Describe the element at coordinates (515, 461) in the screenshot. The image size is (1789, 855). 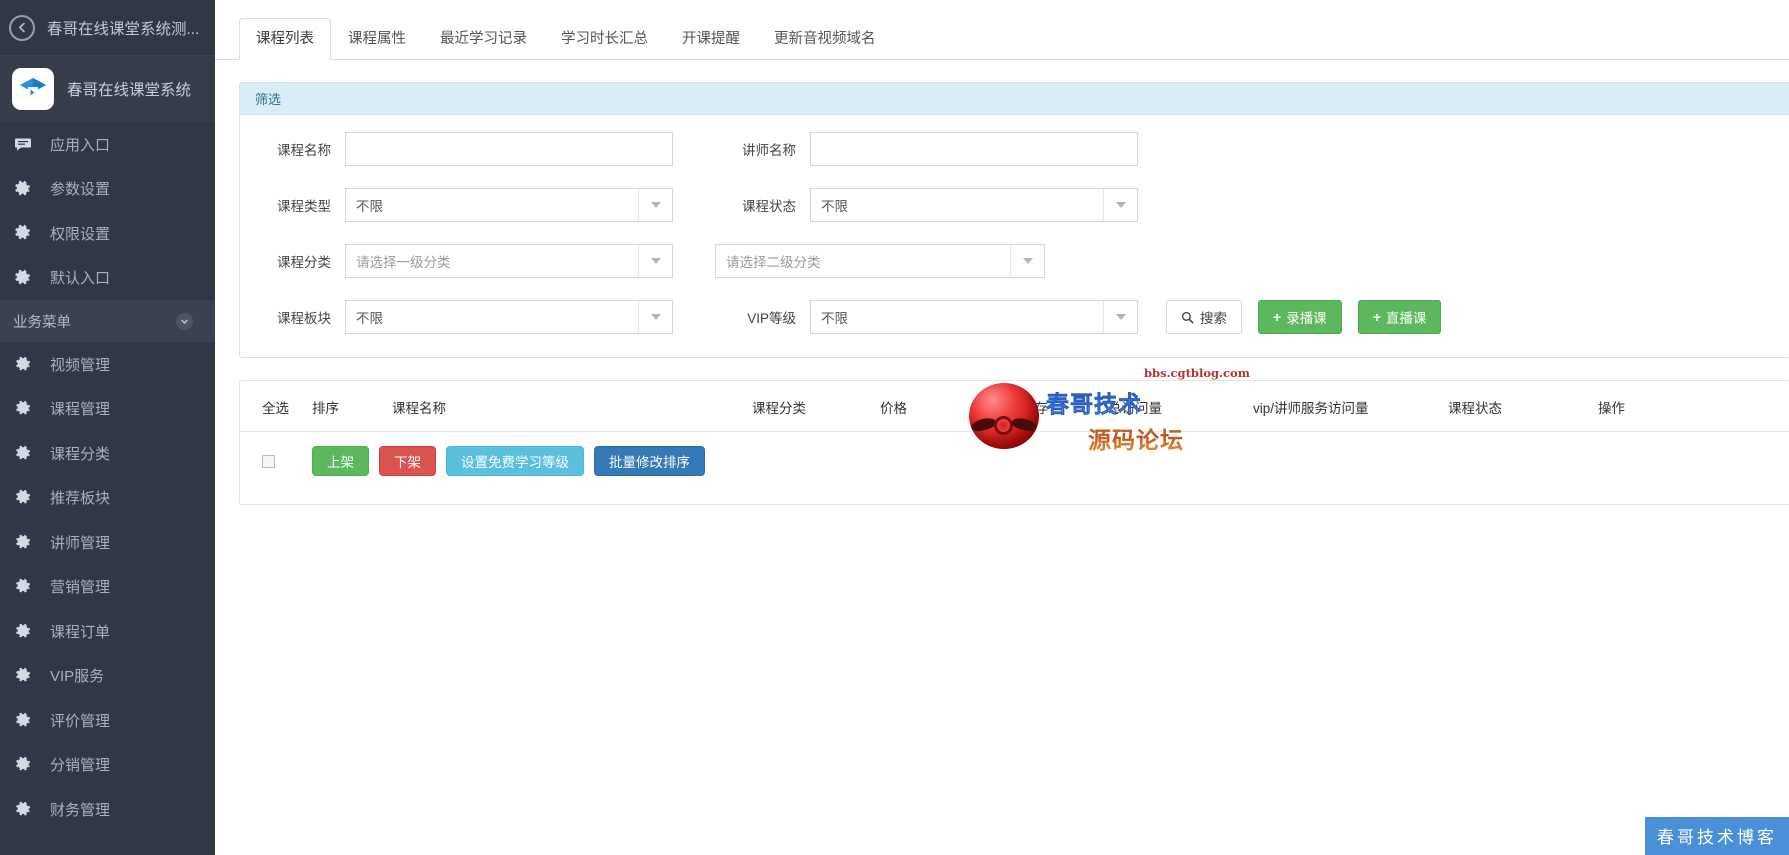
I see `set-free-study-level-button: 设置免费学习等级` at that location.